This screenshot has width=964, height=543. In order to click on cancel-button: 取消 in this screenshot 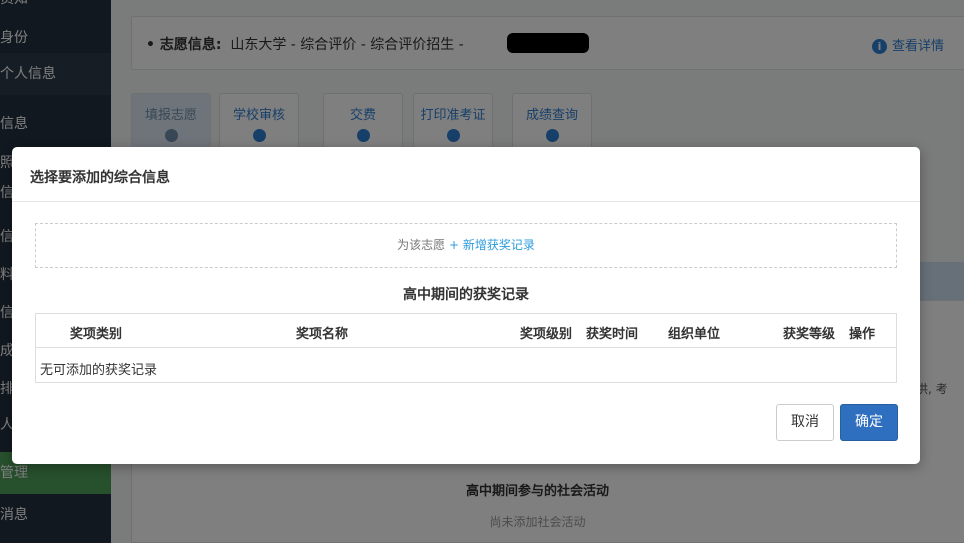, I will do `click(805, 422)`.